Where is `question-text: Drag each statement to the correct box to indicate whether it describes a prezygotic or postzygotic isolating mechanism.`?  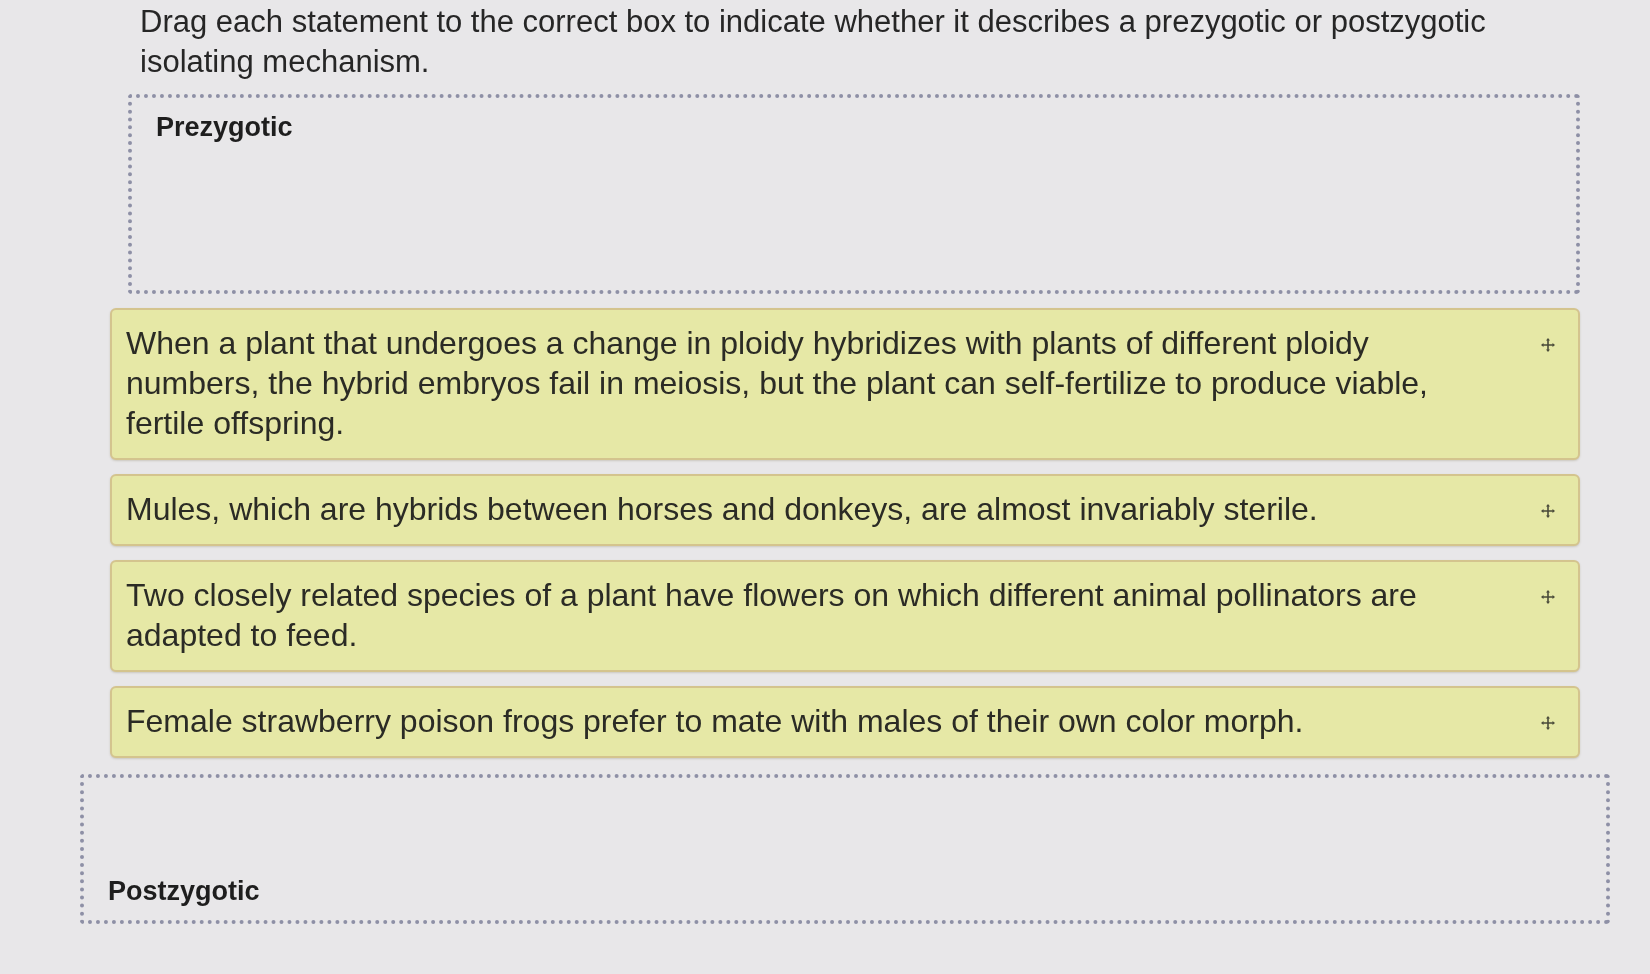 question-text: Drag each statement to the correct box to indicate whether it describes a prezygotic or postzygotic isolating mechanism. is located at coordinates (813, 42).